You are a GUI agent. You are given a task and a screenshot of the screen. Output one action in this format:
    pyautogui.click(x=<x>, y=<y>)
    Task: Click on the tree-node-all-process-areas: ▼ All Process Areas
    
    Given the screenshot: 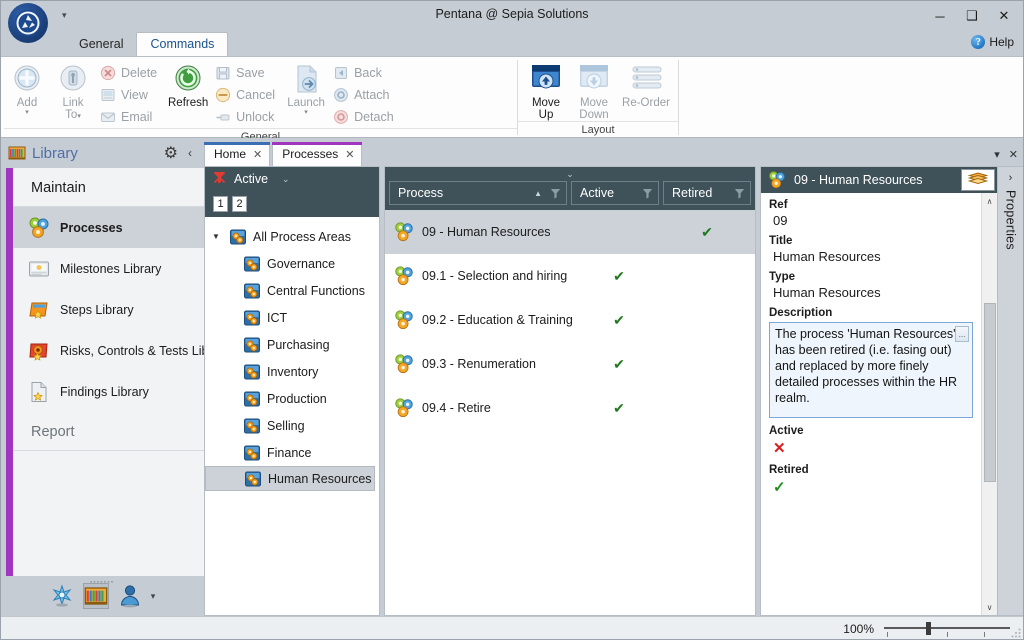 What is the action you would take?
    pyautogui.click(x=292, y=236)
    